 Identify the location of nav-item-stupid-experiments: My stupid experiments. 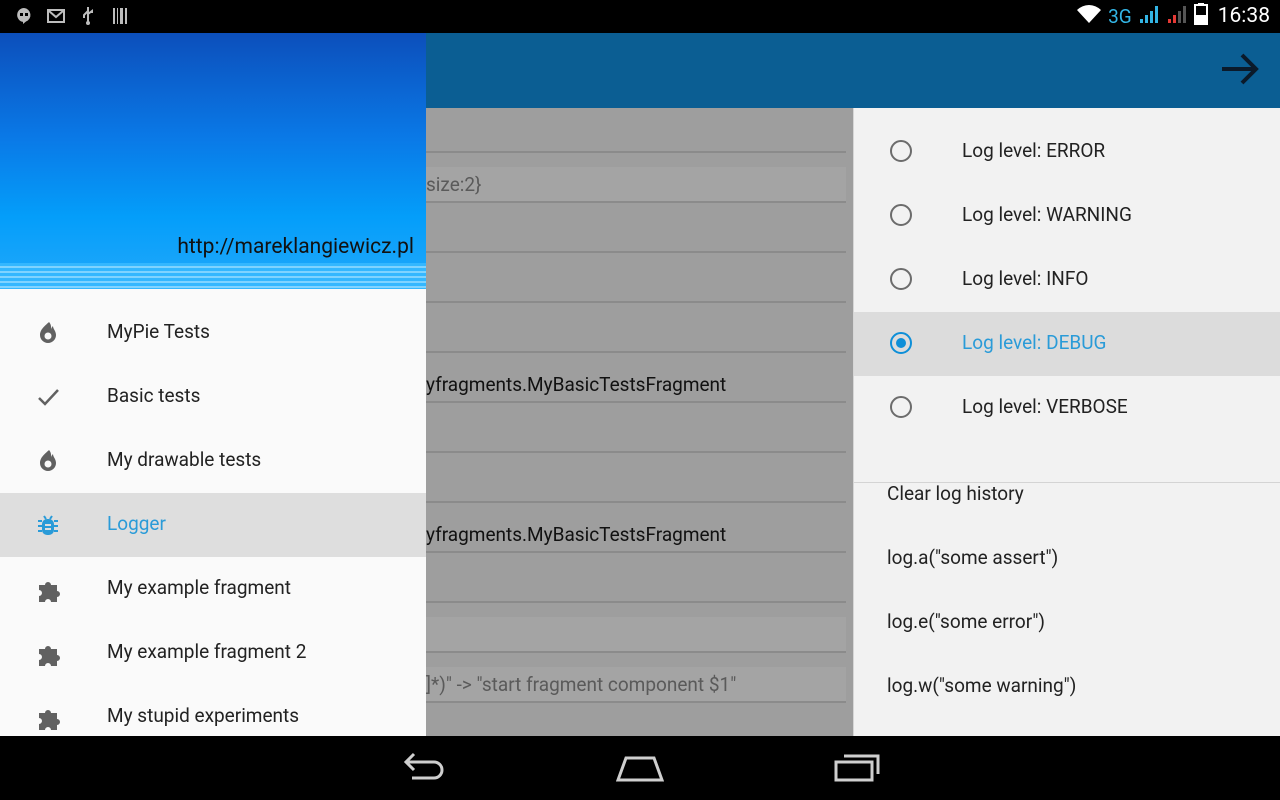
(213, 710).